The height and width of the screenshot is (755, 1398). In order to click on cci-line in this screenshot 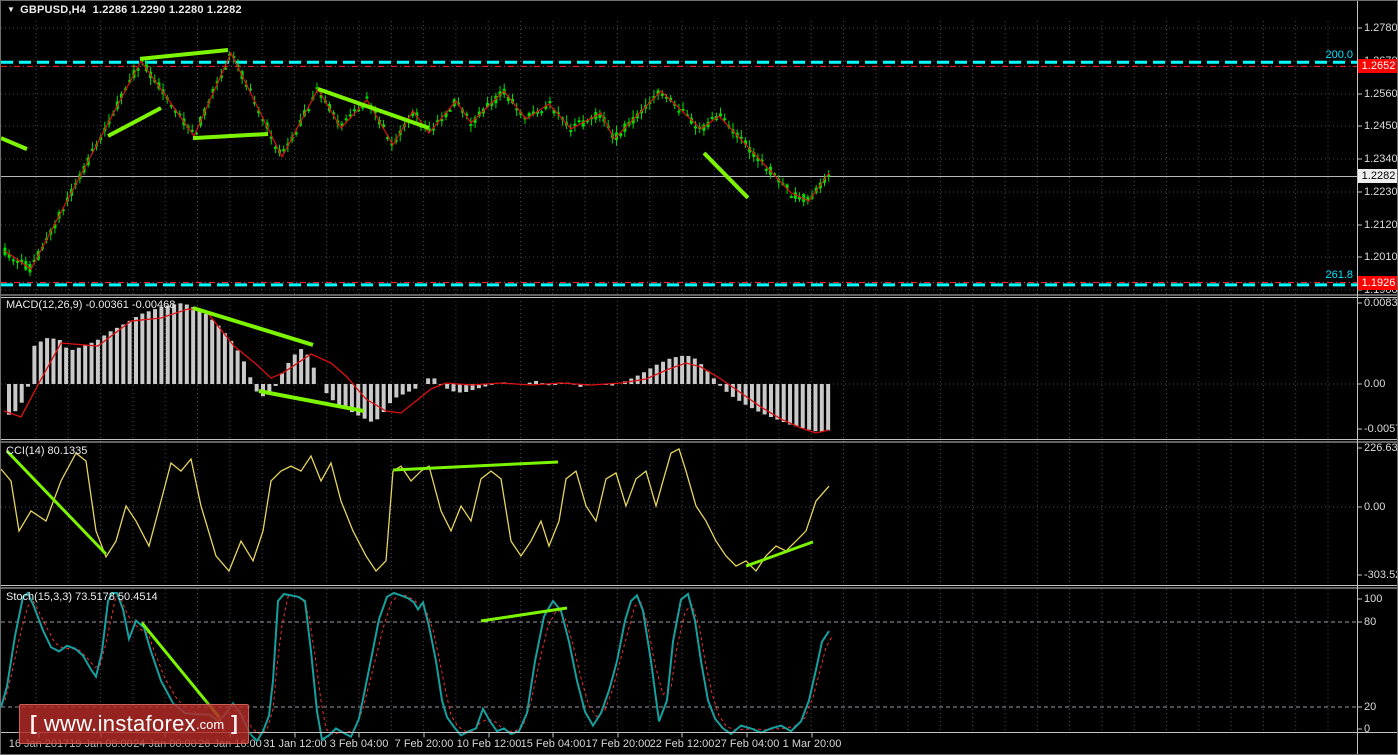, I will do `click(415, 510)`.